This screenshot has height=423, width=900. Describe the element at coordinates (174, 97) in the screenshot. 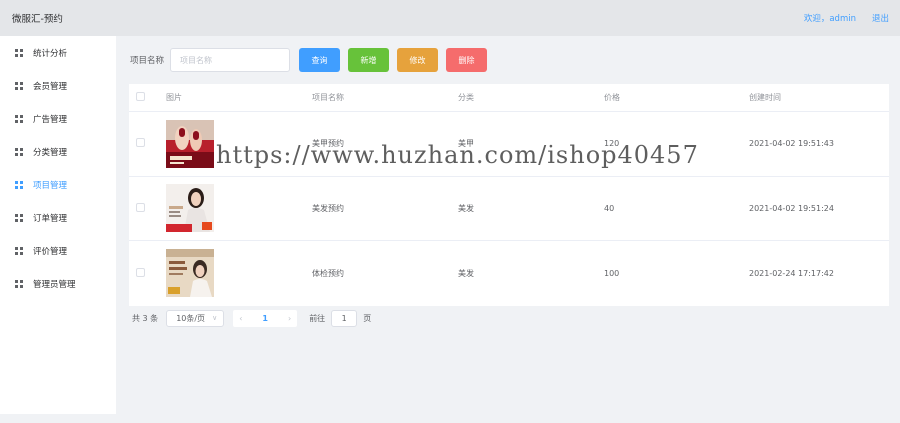

I see `column-header-image: 图片` at that location.